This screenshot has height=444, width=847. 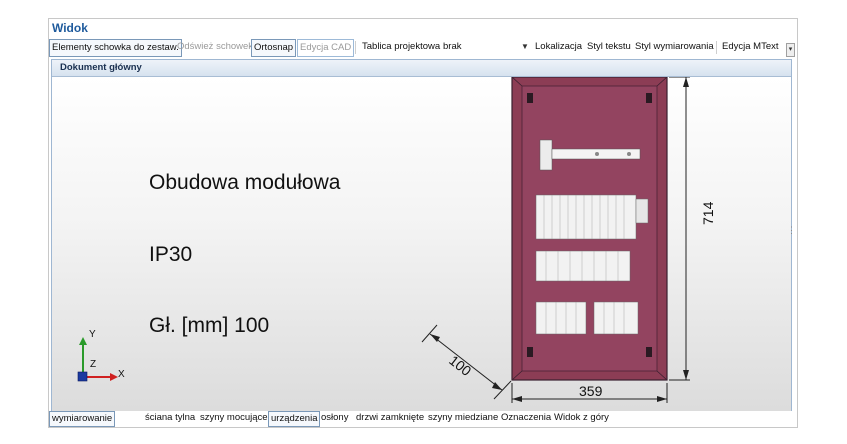 I want to click on height-dimension-label: 714, so click(x=708, y=213).